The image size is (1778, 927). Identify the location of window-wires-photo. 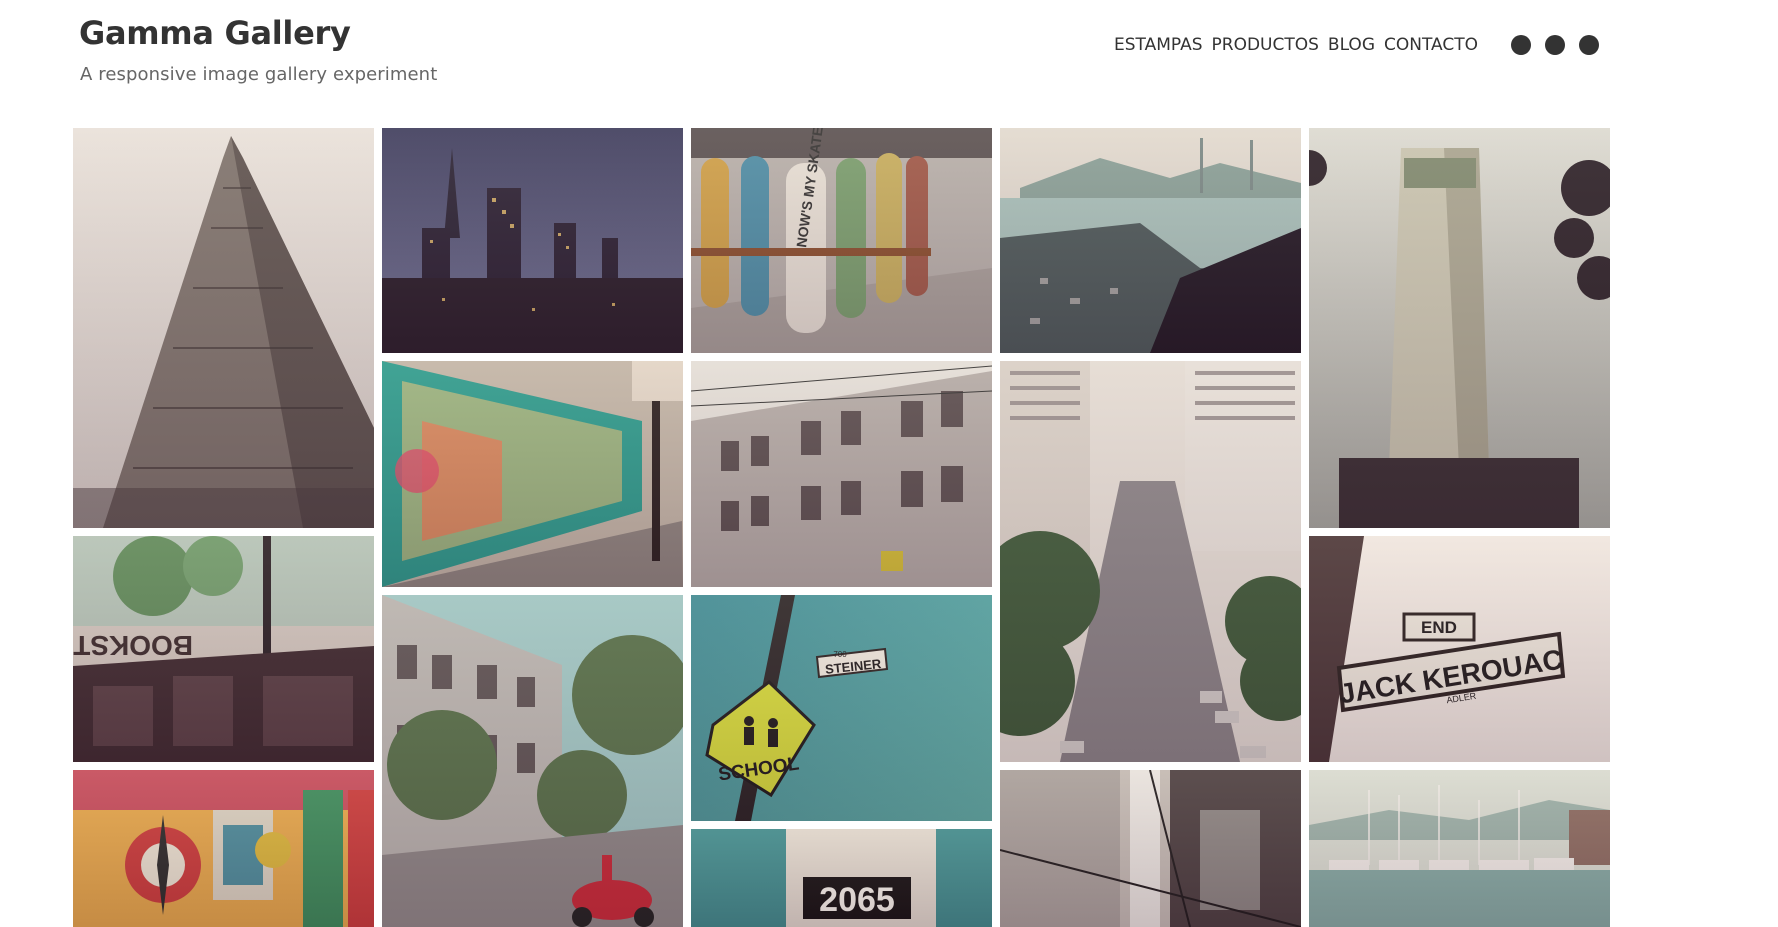
(1150, 848).